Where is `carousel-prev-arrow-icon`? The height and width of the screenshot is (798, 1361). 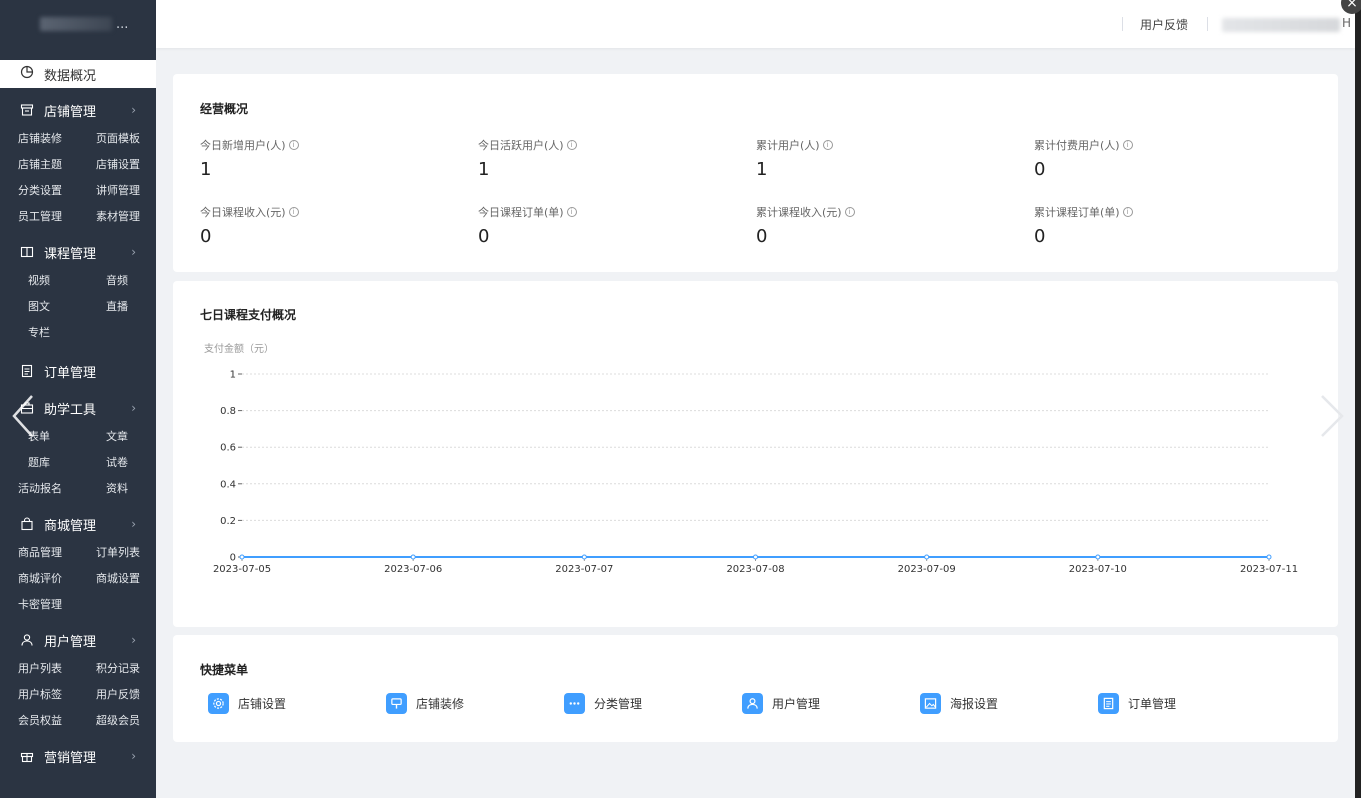
carousel-prev-arrow-icon is located at coordinates (23, 416).